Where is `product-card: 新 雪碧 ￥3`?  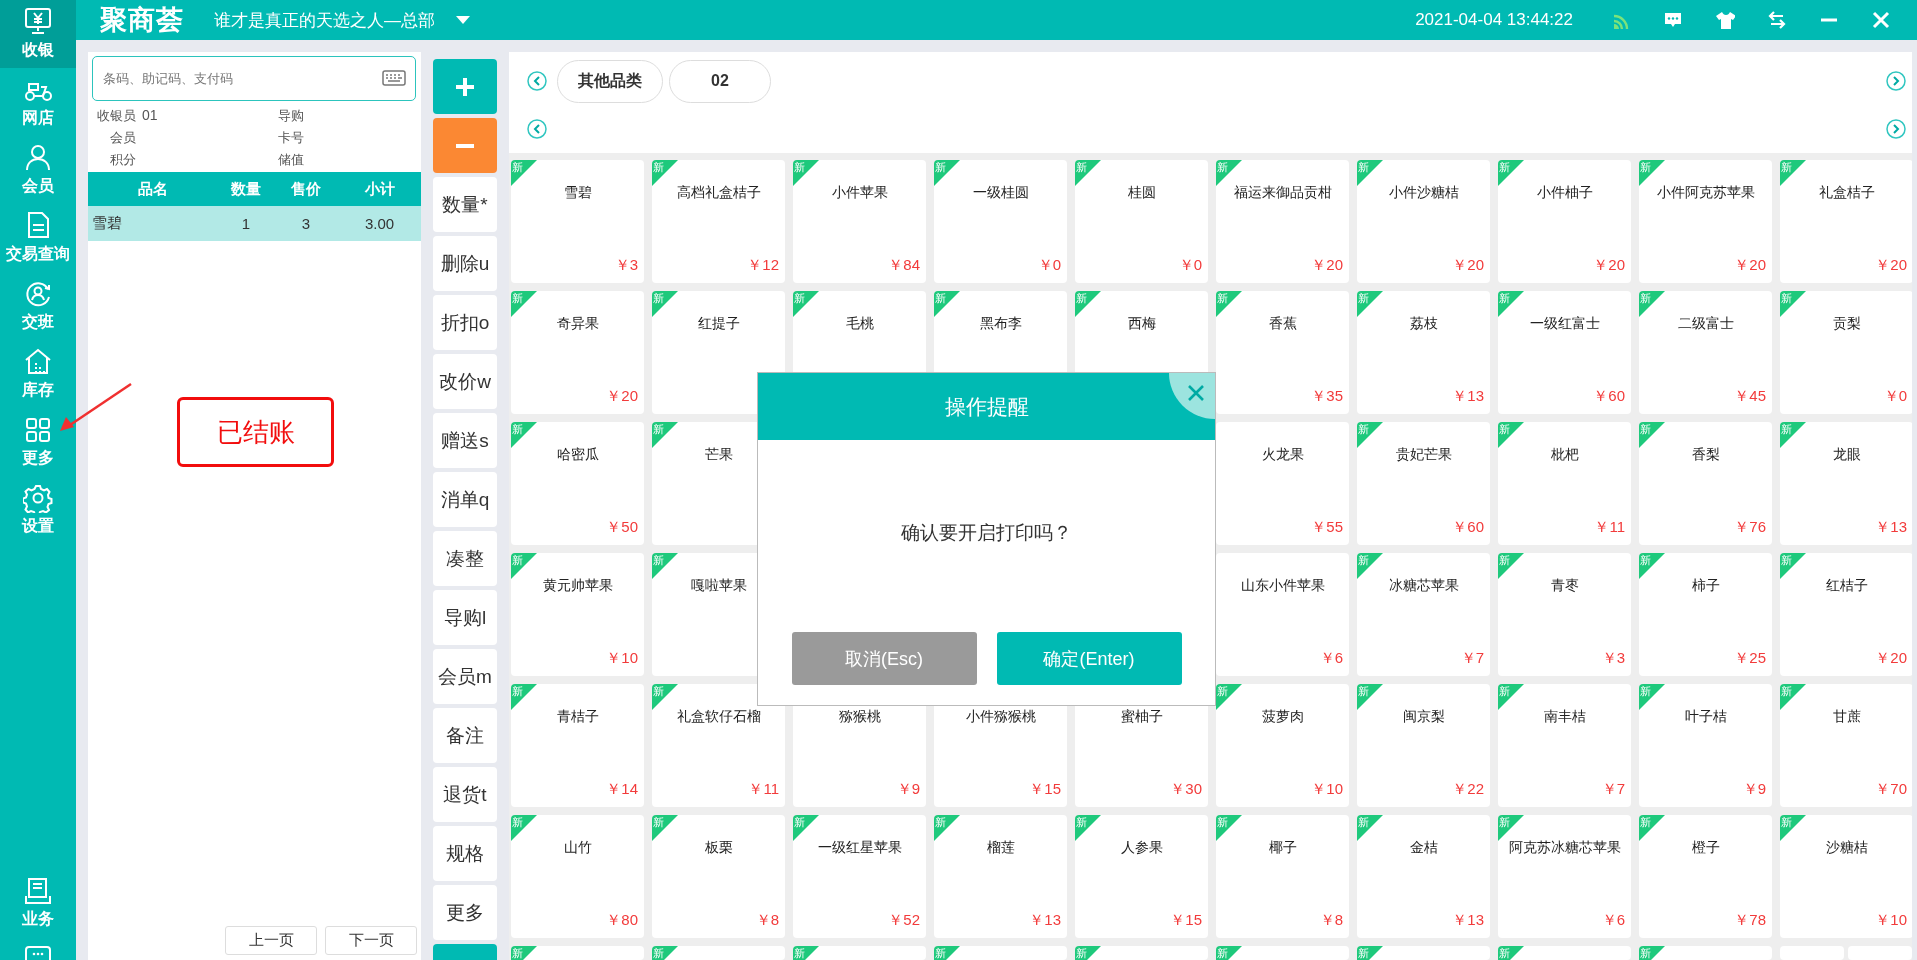
product-card: 新 雪碧 ￥3 is located at coordinates (577, 221).